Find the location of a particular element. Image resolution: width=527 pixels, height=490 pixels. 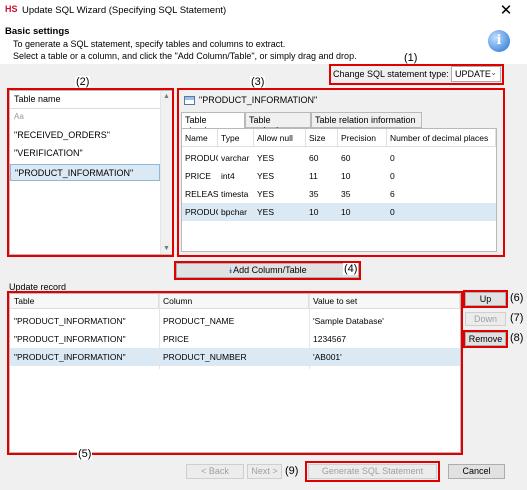

column-header: Allow null is located at coordinates (280, 138).